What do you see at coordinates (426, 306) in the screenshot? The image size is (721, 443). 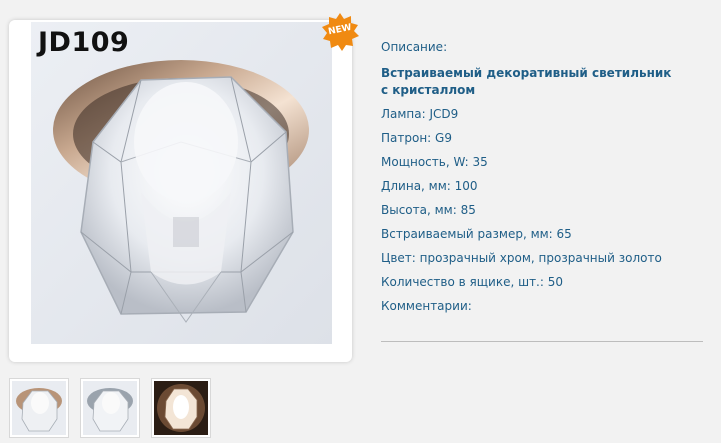 I see `spec-comments: Комментарии:` at bounding box center [426, 306].